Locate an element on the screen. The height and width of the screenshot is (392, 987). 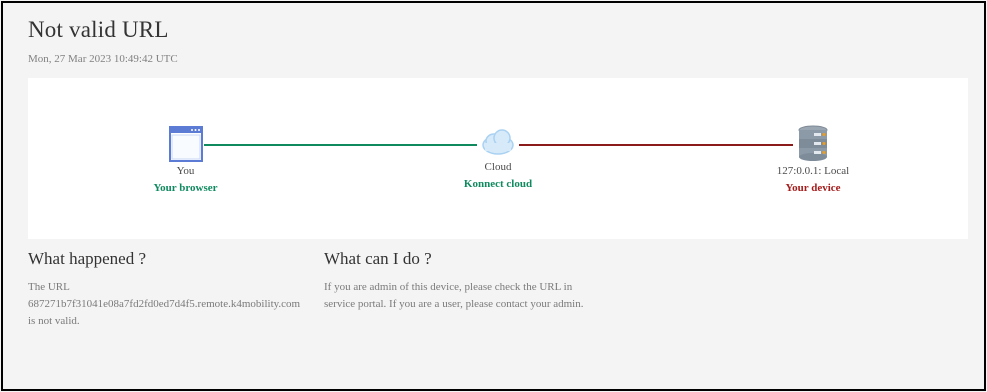
timestamp: Mon, 27 Mar 2023 10:49:42 UTC is located at coordinates (103, 59).